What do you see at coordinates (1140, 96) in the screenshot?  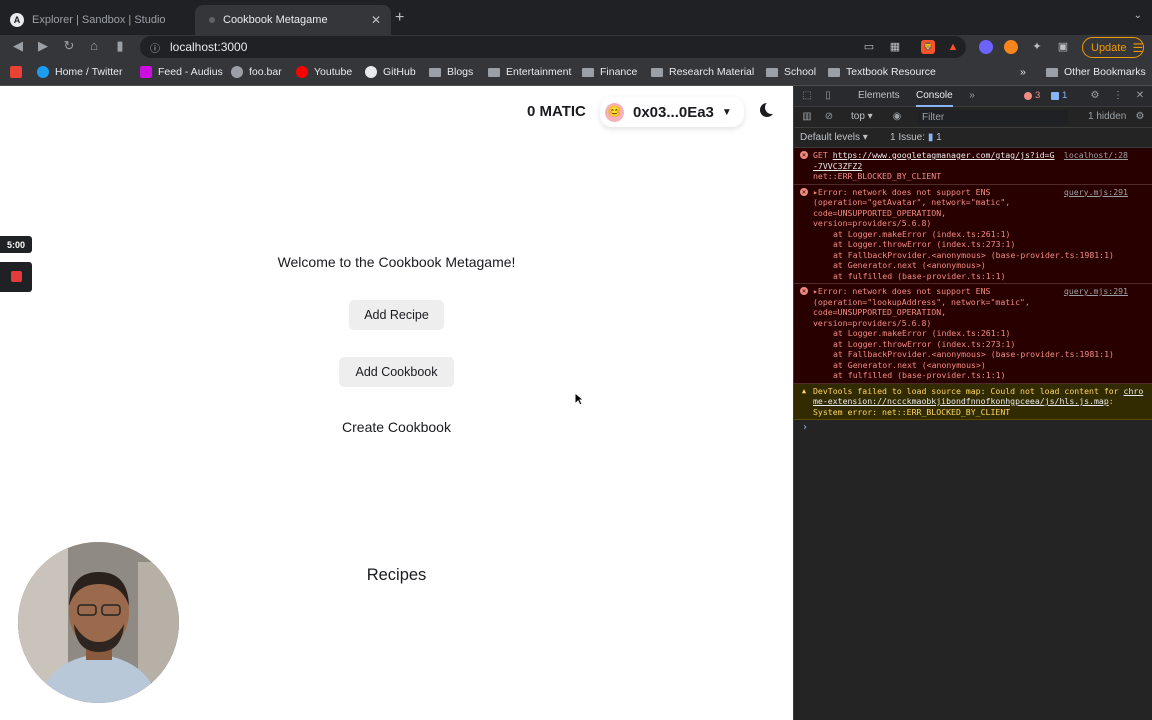 I see `close-devtools-icon: ✕` at bounding box center [1140, 96].